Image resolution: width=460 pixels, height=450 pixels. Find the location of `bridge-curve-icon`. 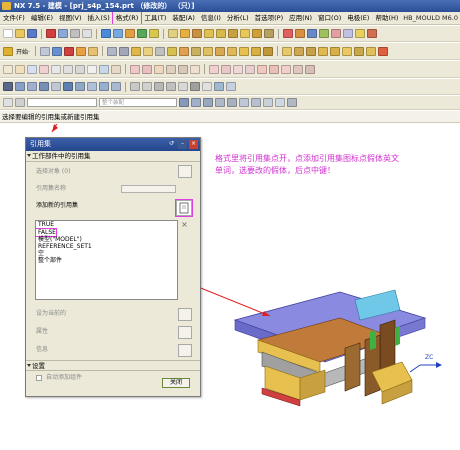

bridge-curve-icon is located at coordinates (250, 69).